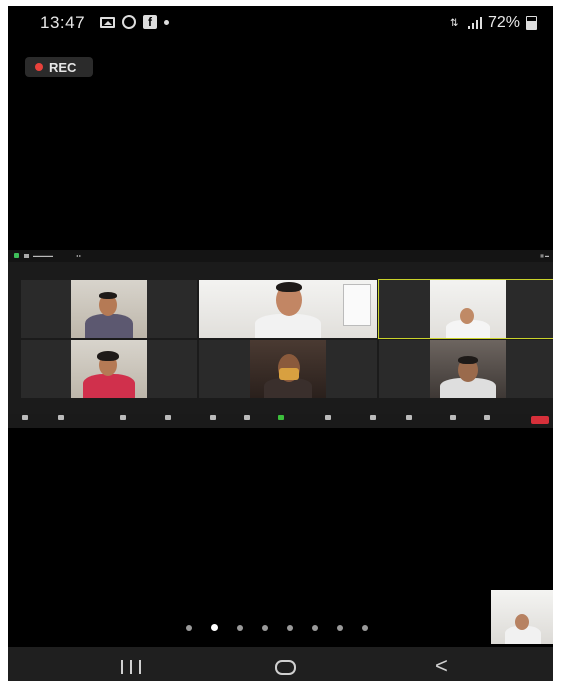 This screenshot has width=561, height=681. Describe the element at coordinates (357, 305) in the screenshot. I see `whiteboard` at that location.